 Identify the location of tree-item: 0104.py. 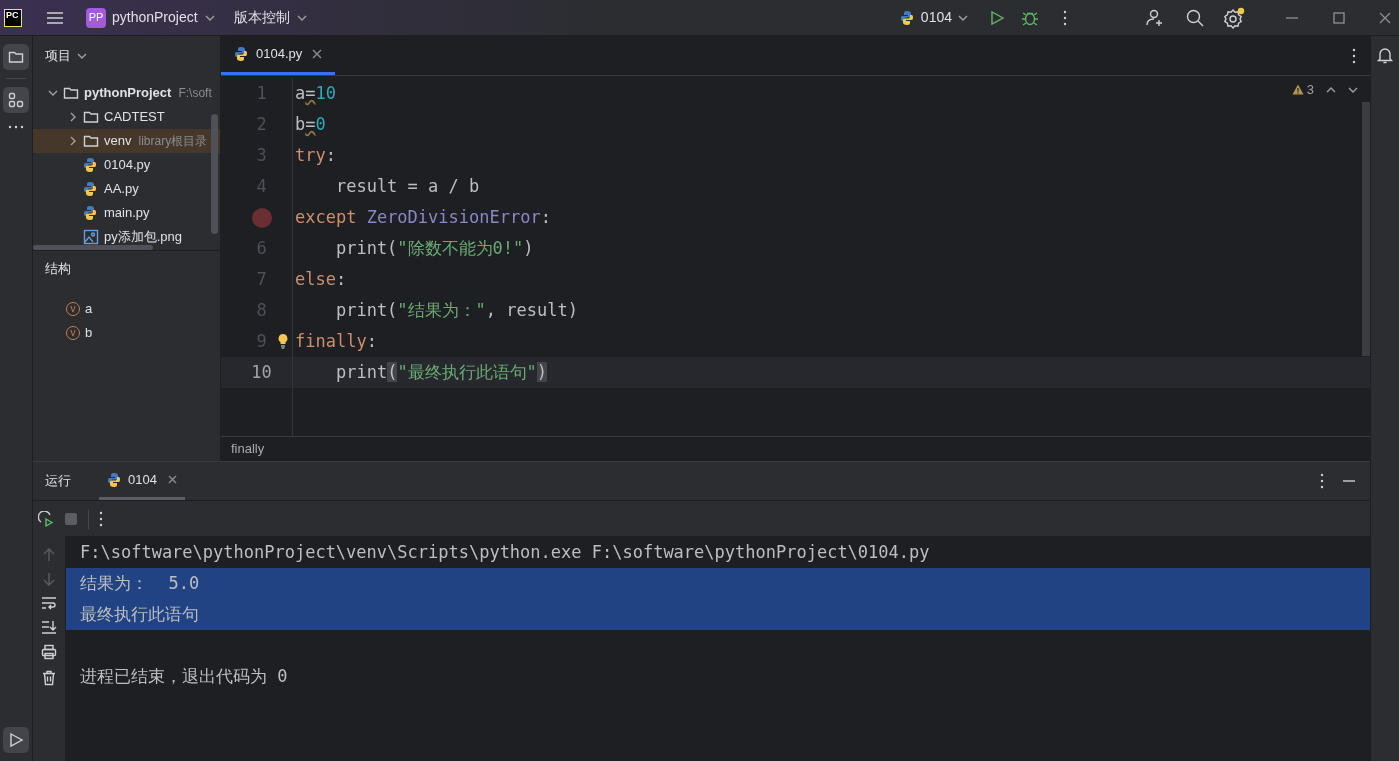
(126, 165).